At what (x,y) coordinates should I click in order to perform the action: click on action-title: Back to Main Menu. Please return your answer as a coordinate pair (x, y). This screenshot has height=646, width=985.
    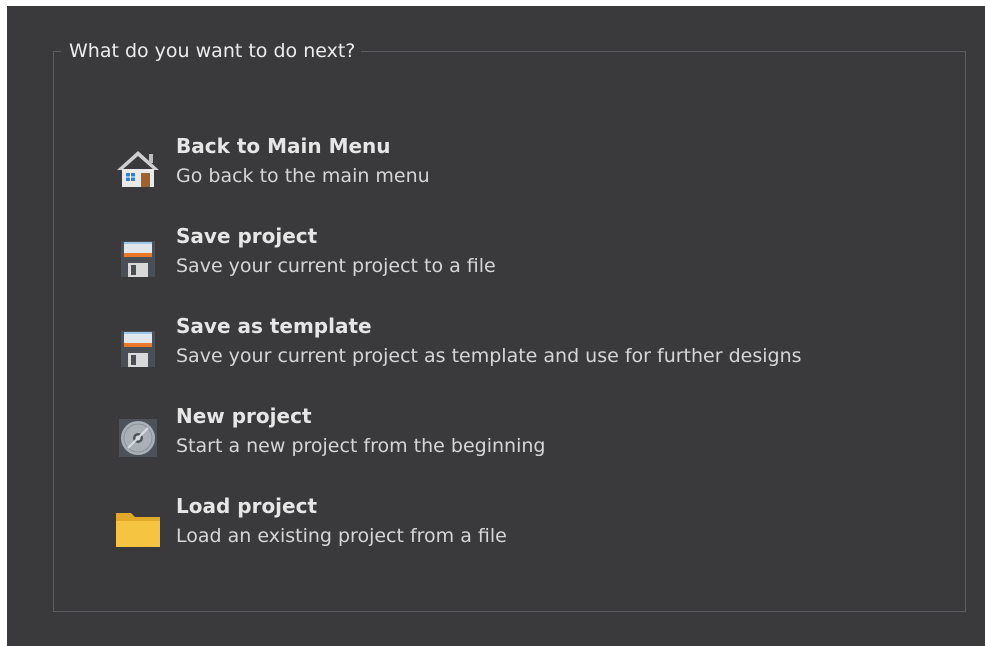
    Looking at the image, I should click on (283, 146).